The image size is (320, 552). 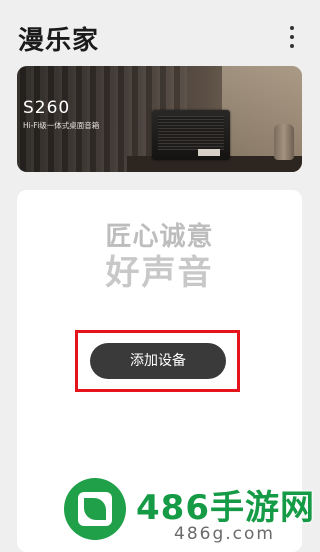 I want to click on add-device-button: 添加设备, so click(x=158, y=361).